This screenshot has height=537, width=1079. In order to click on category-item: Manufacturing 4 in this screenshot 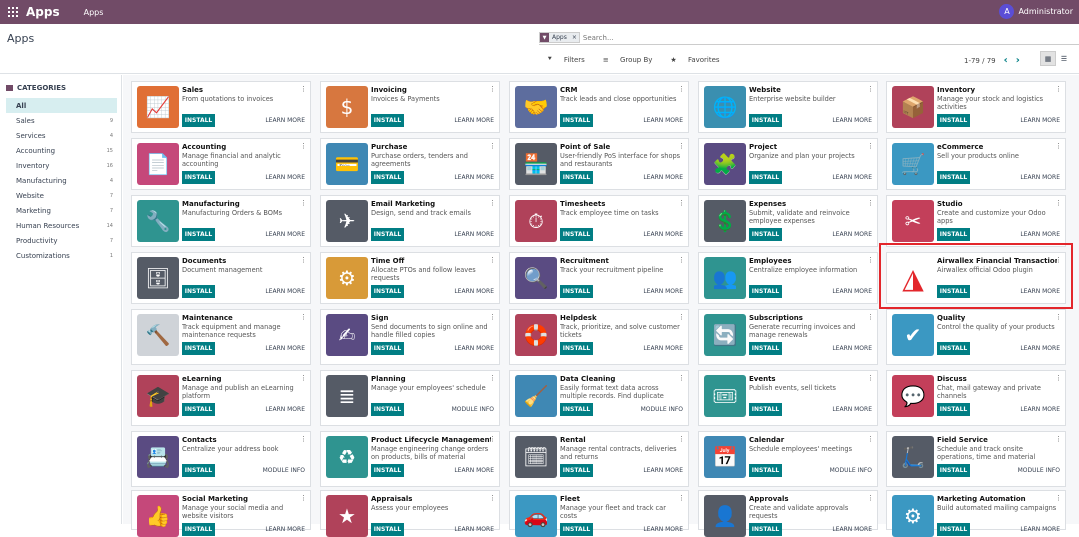, I will do `click(61, 180)`.